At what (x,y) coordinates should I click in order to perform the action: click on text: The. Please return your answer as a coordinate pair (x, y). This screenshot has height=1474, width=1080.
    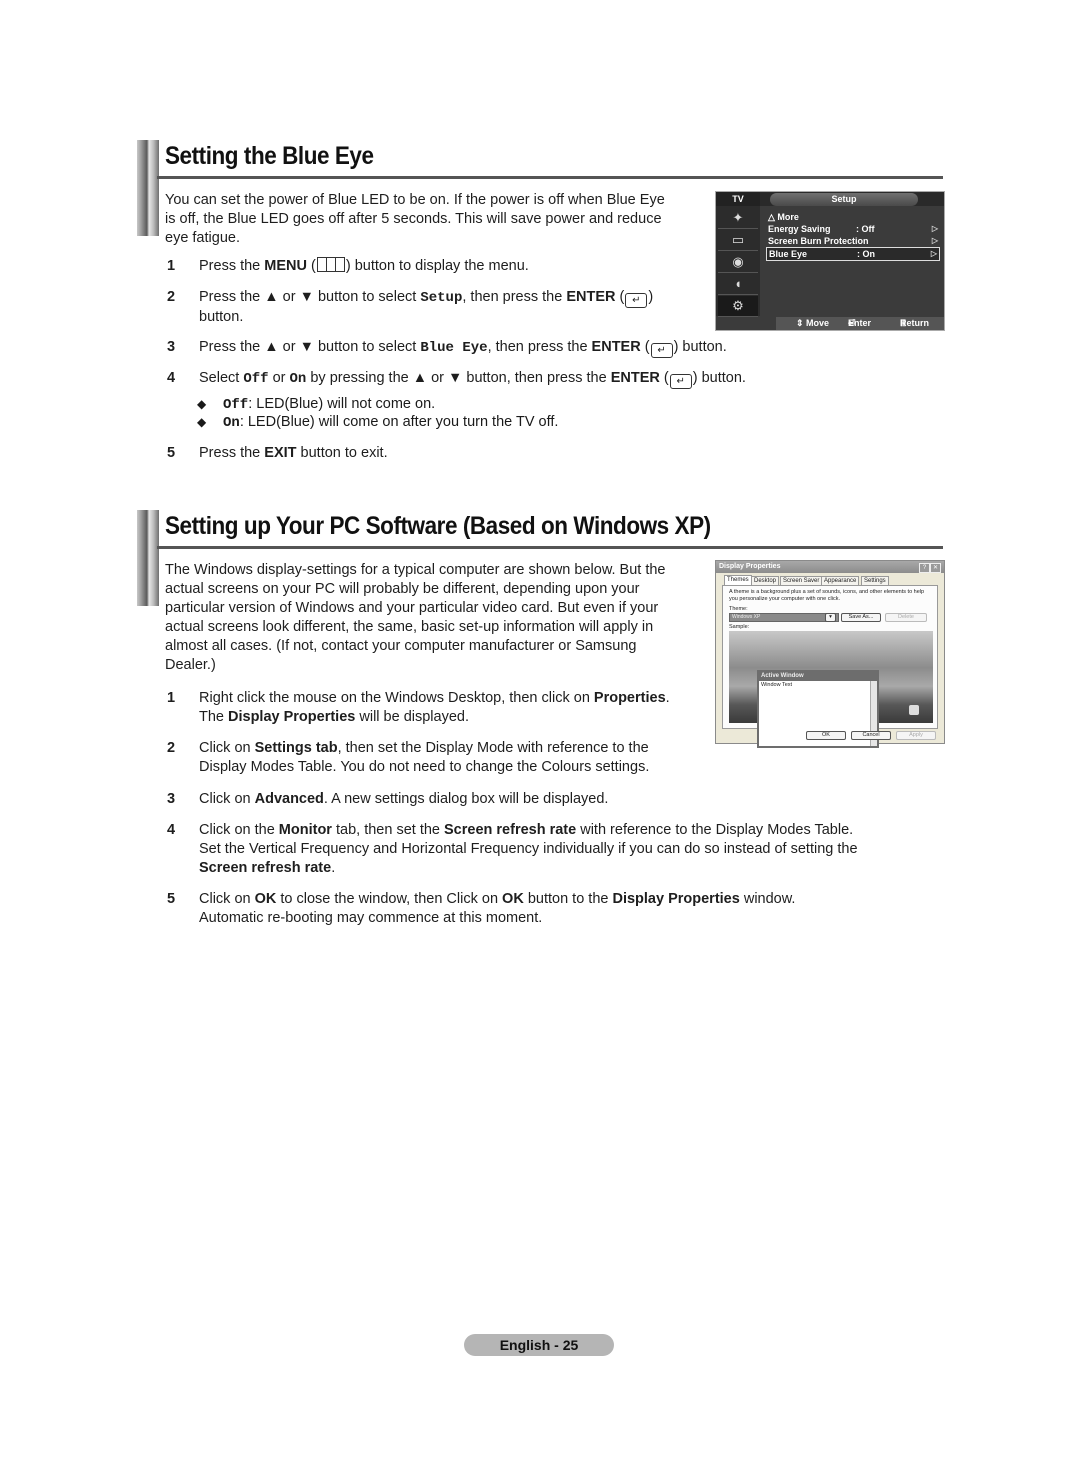
    Looking at the image, I should click on (214, 717).